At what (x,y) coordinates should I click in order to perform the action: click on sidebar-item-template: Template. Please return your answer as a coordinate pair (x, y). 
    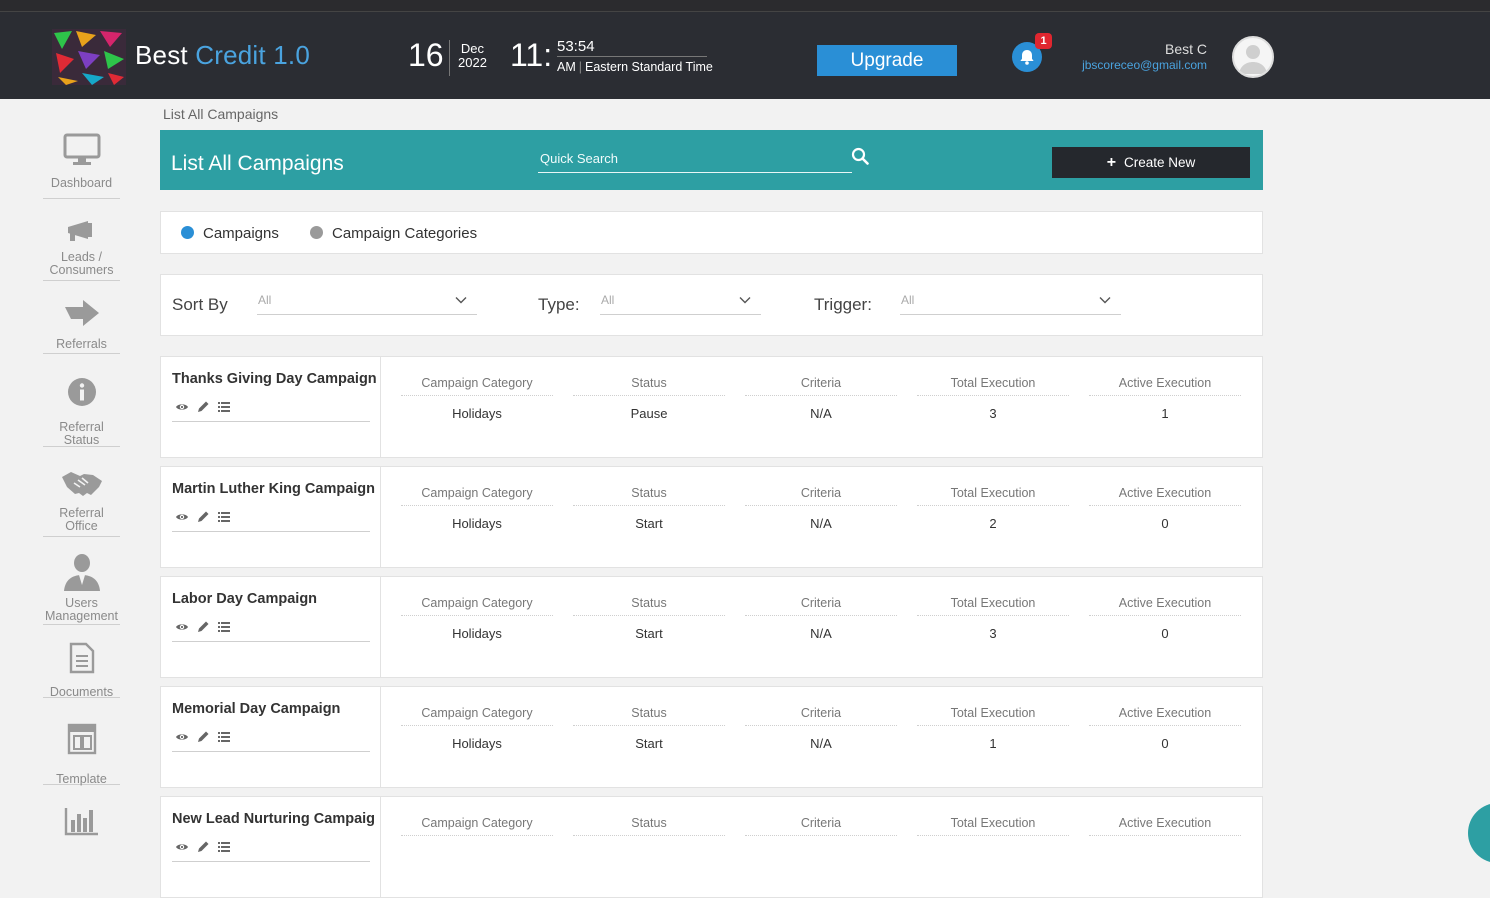
    Looking at the image, I should click on (81, 754).